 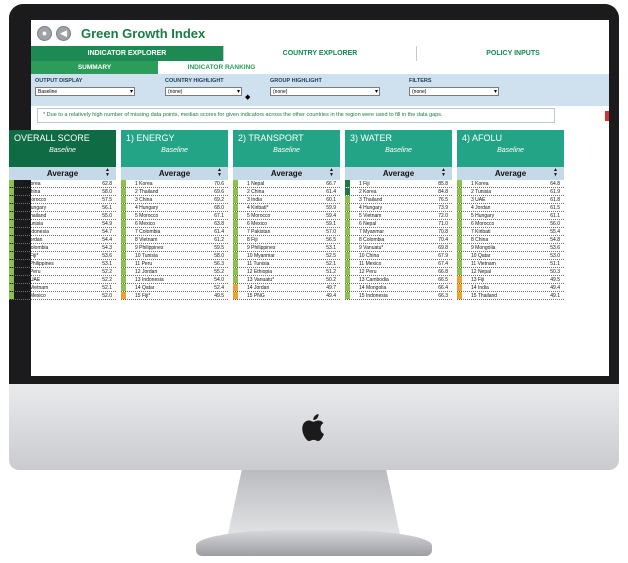 I want to click on country-label: 15 Mexico, so click(x=34, y=295).